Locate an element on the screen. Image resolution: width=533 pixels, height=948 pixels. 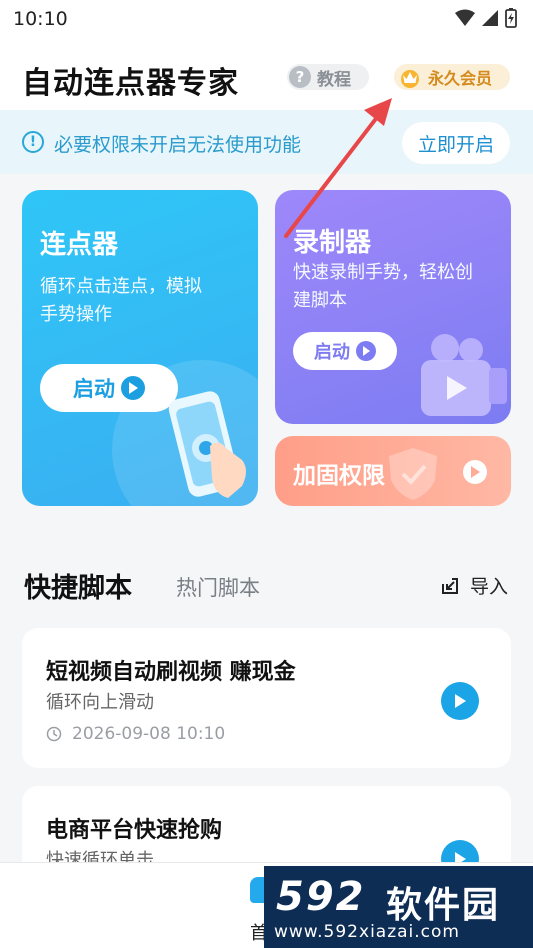
site-watermark: 592 软件园 www.592xiazai.com is located at coordinates (398, 907).